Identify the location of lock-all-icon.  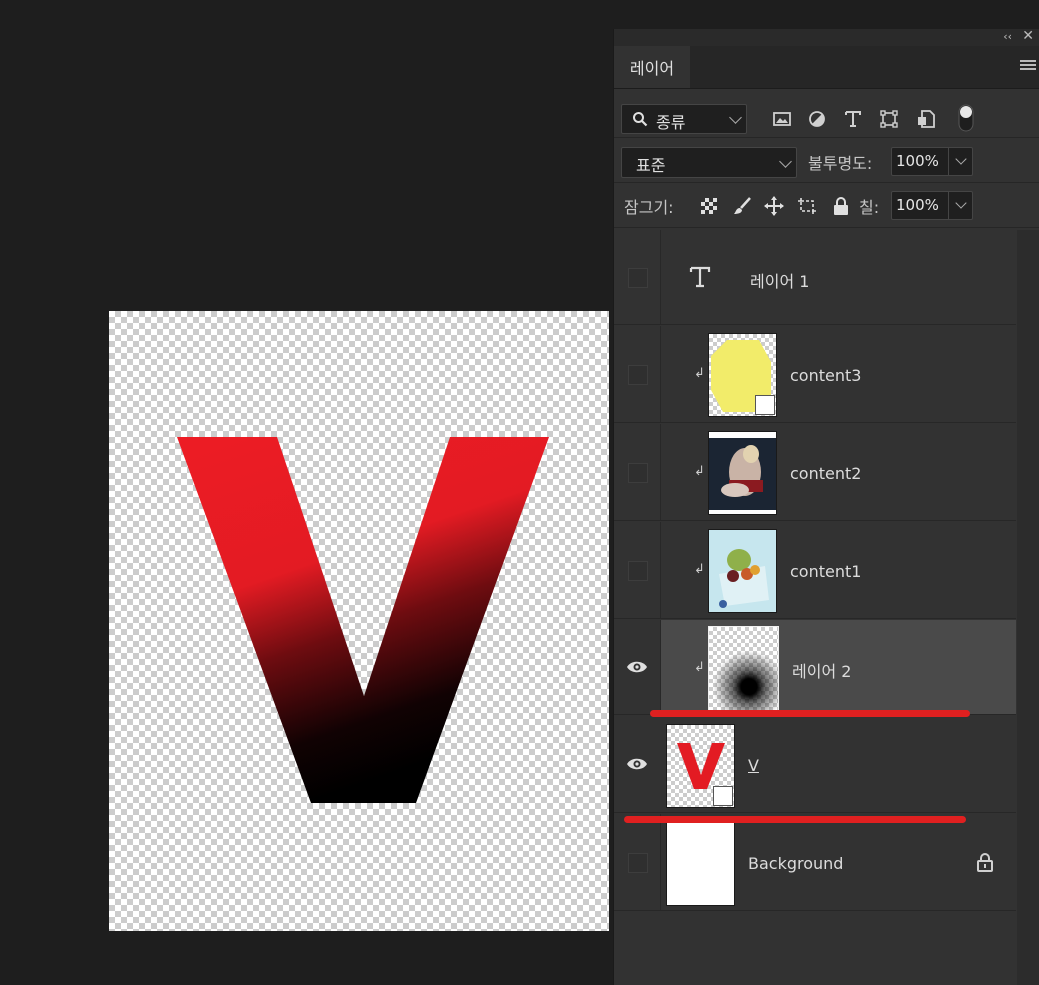
(841, 206).